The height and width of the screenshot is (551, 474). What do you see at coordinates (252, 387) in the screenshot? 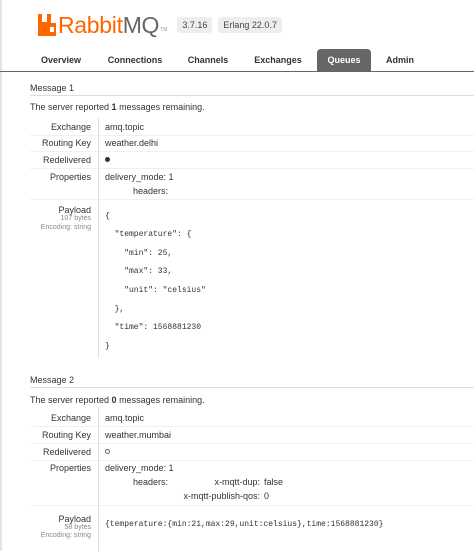
I see `message-2-divider` at bounding box center [252, 387].